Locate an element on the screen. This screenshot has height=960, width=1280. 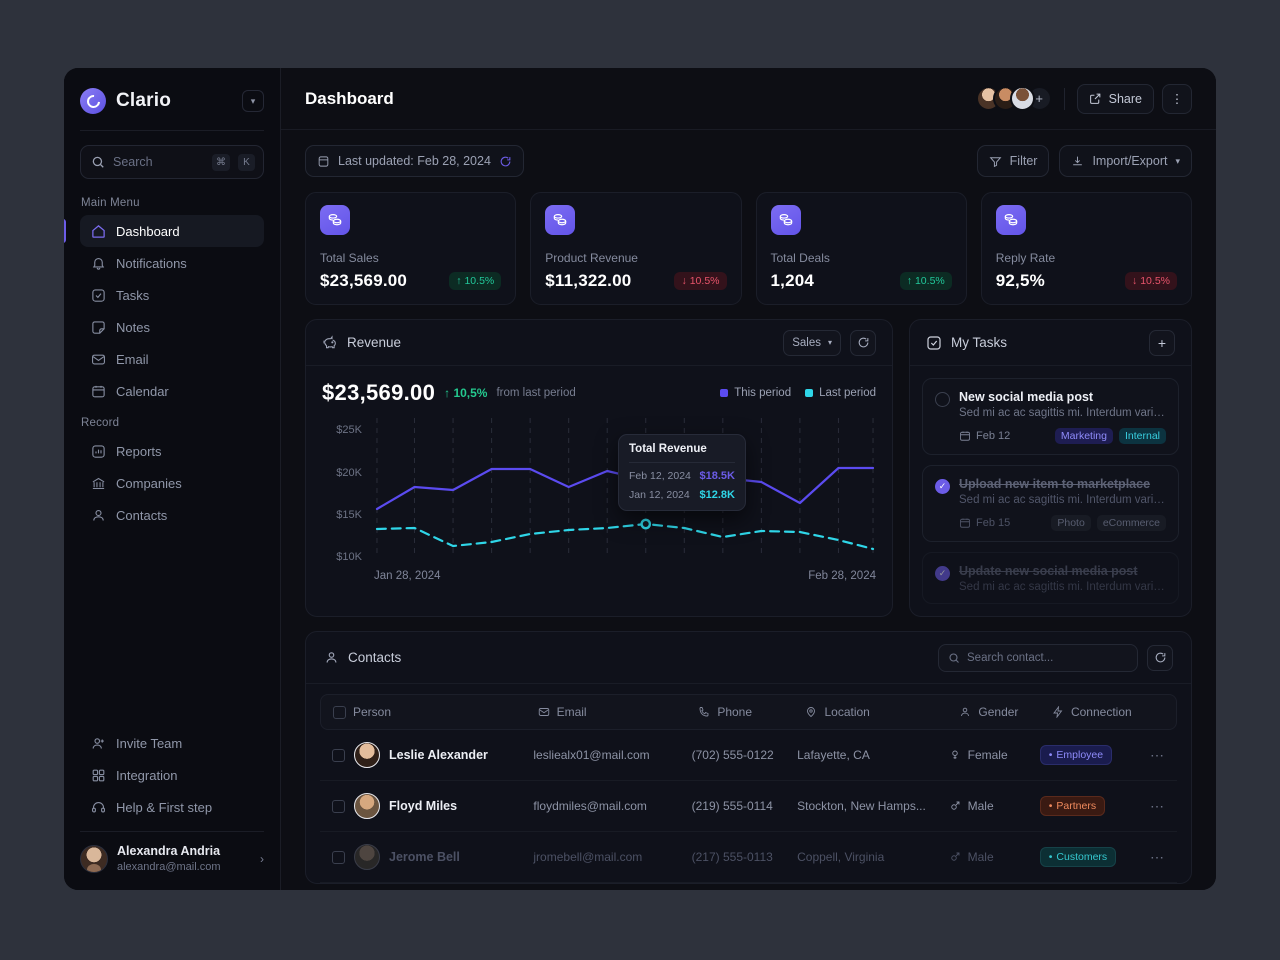
column-header-email: Email is located at coordinates (618, 712).